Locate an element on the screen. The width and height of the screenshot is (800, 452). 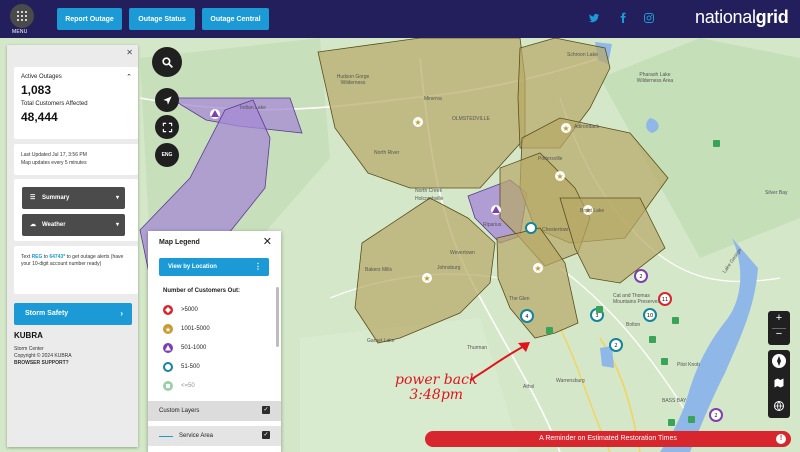
map-layers-icon is located at coordinates (779, 383).